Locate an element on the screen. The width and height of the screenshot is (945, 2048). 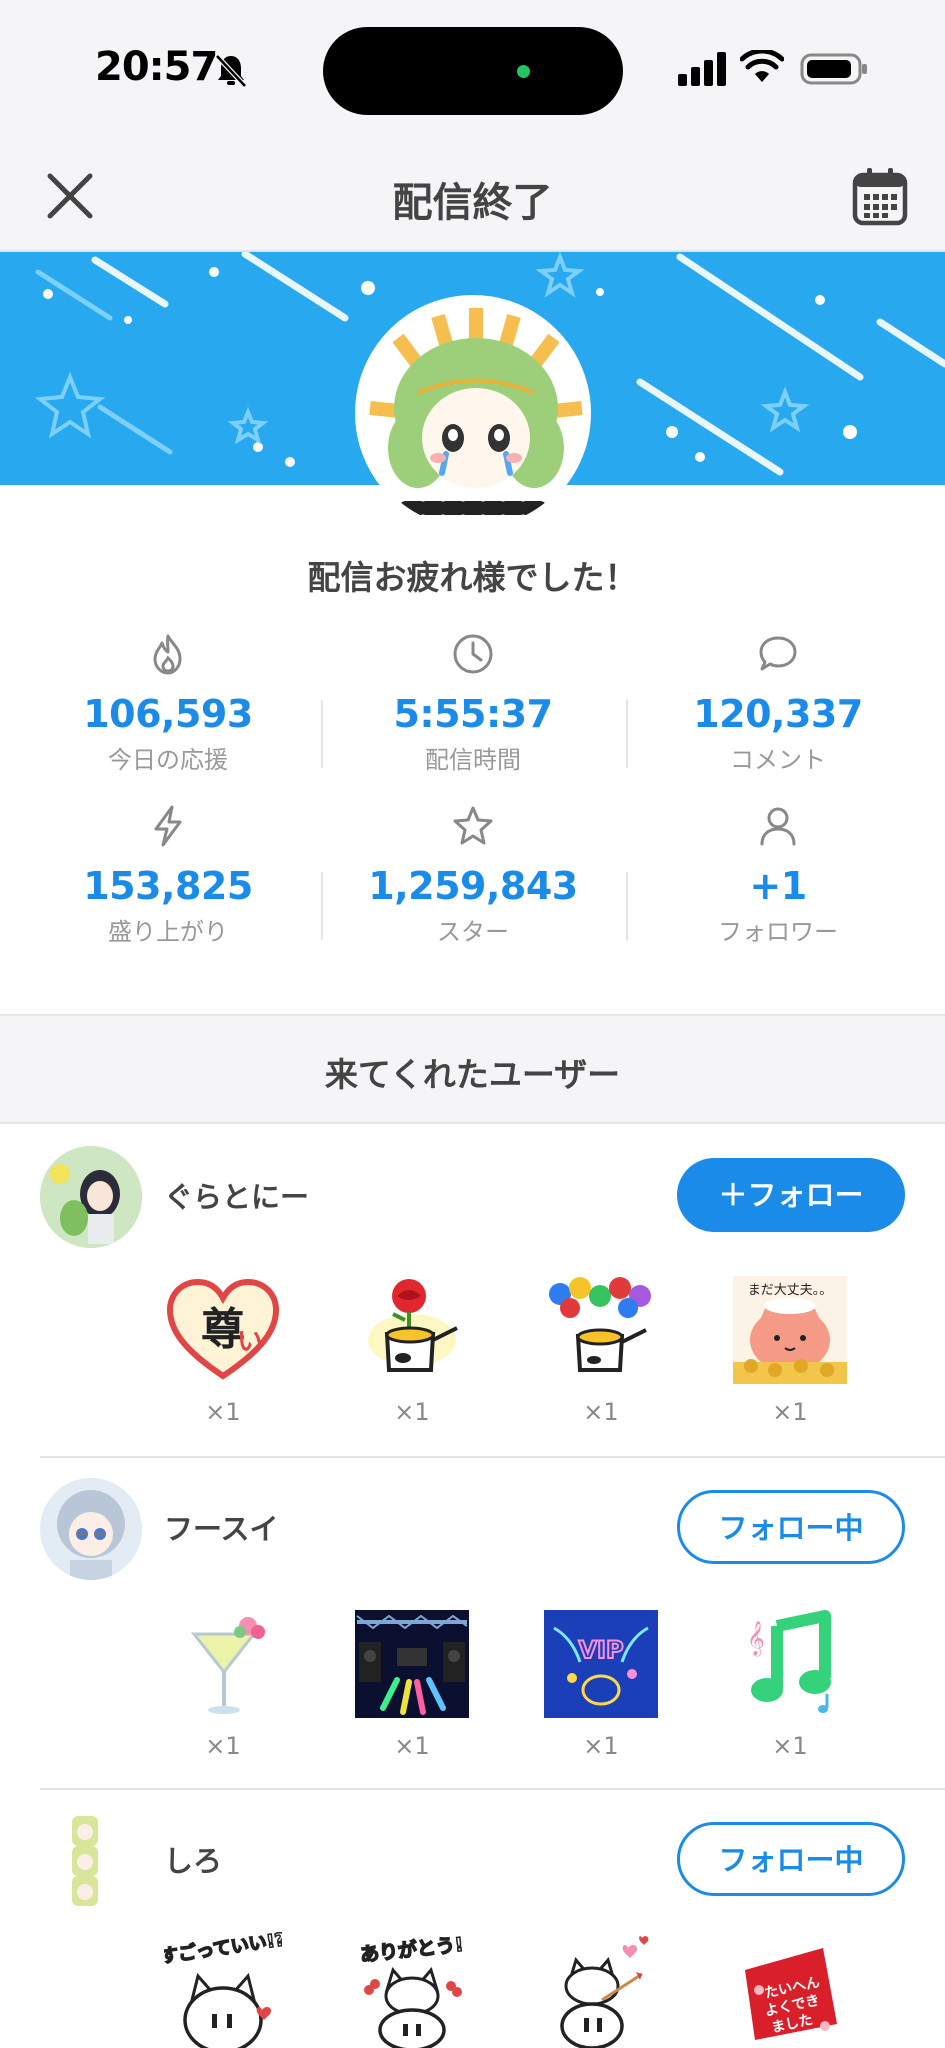
clock-icon is located at coordinates (473, 654).